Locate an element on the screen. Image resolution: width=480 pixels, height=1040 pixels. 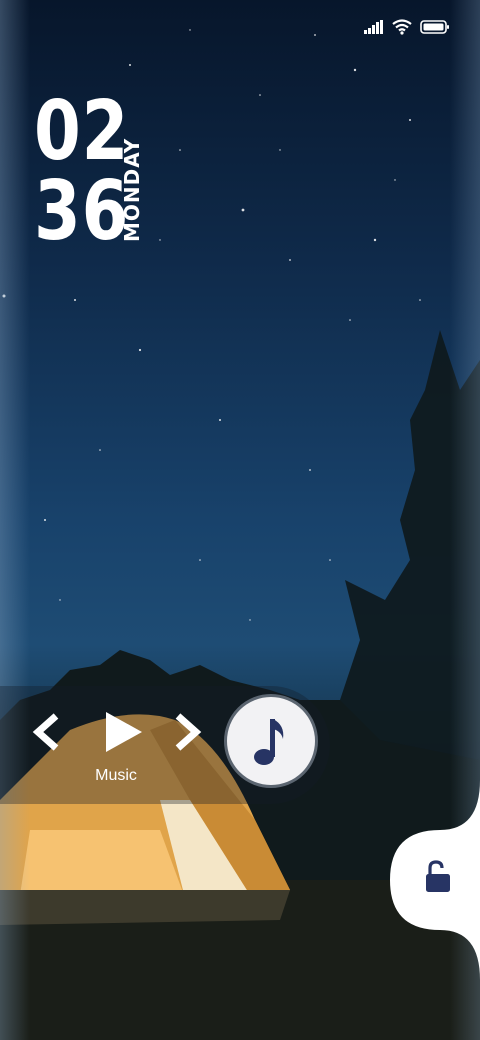
clock-minute: 36 is located at coordinates (82, 211).